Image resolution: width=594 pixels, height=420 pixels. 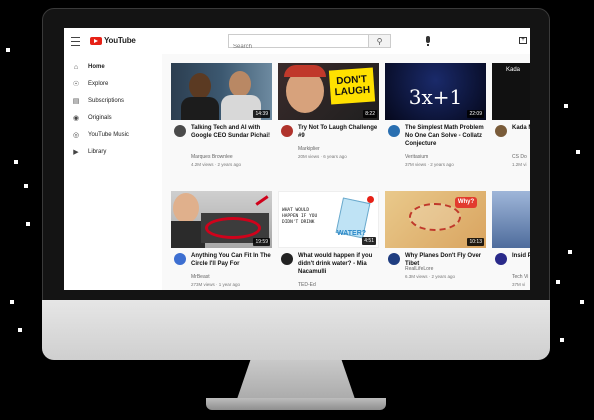 I want to click on create-video-icon: +, so click(x=523, y=40).